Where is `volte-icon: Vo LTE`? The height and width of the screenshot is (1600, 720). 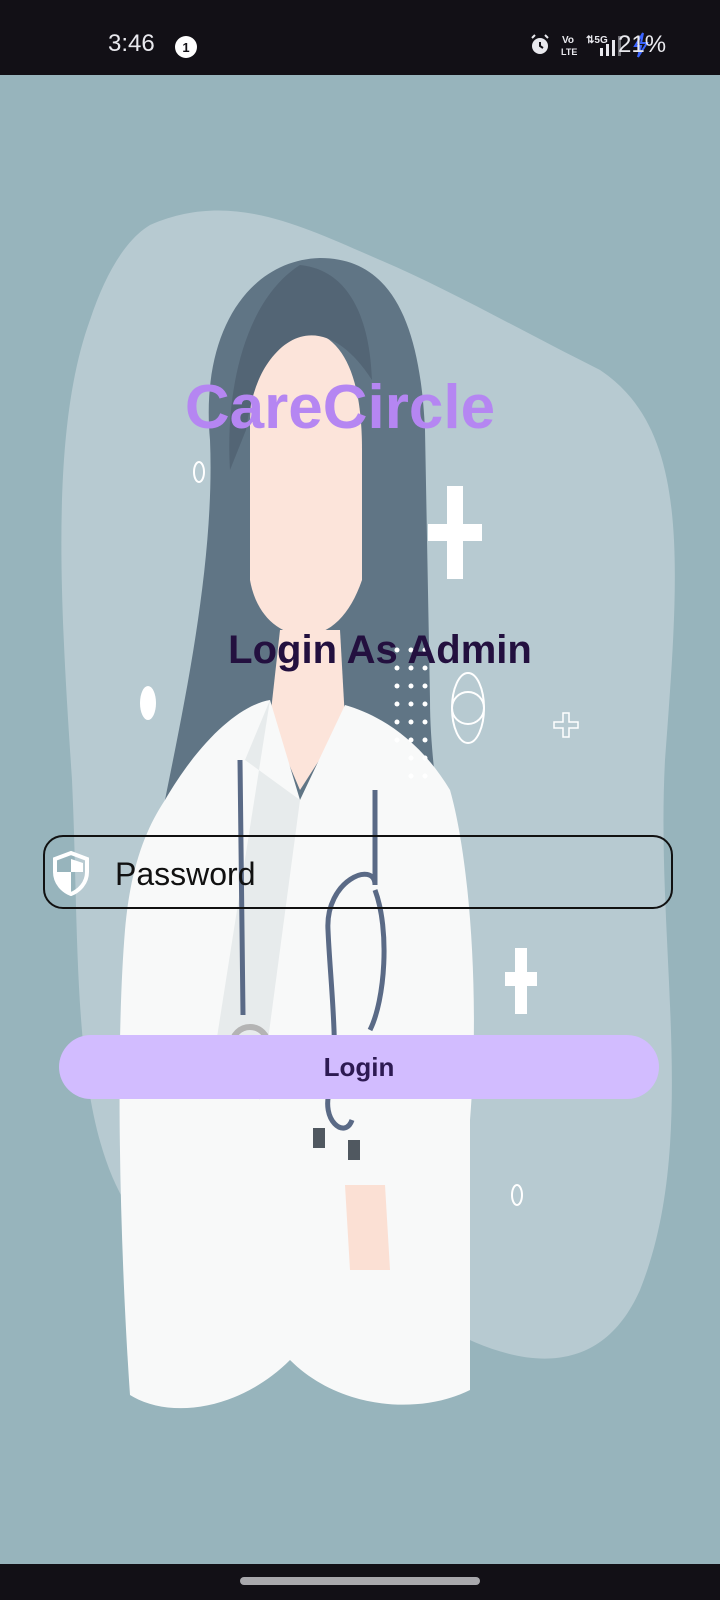 volte-icon: Vo LTE is located at coordinates (569, 46).